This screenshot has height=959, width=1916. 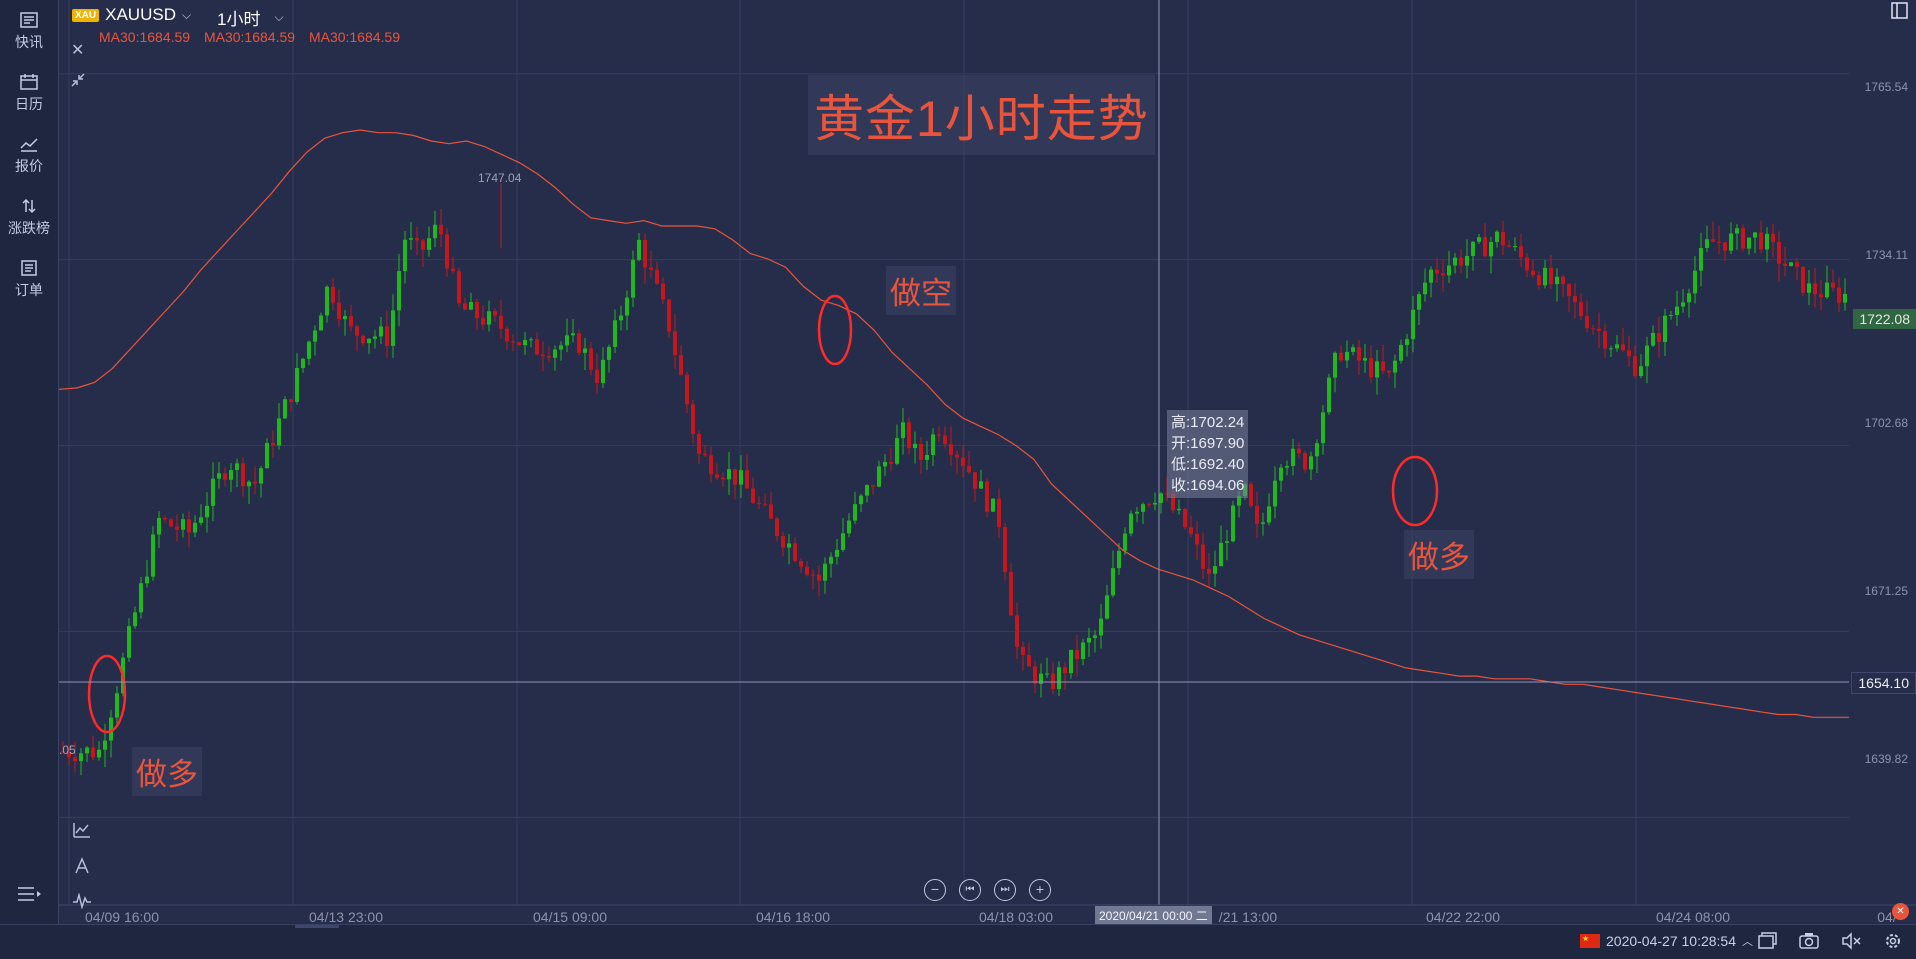 What do you see at coordinates (29, 82) in the screenshot?
I see `calendar-icon` at bounding box center [29, 82].